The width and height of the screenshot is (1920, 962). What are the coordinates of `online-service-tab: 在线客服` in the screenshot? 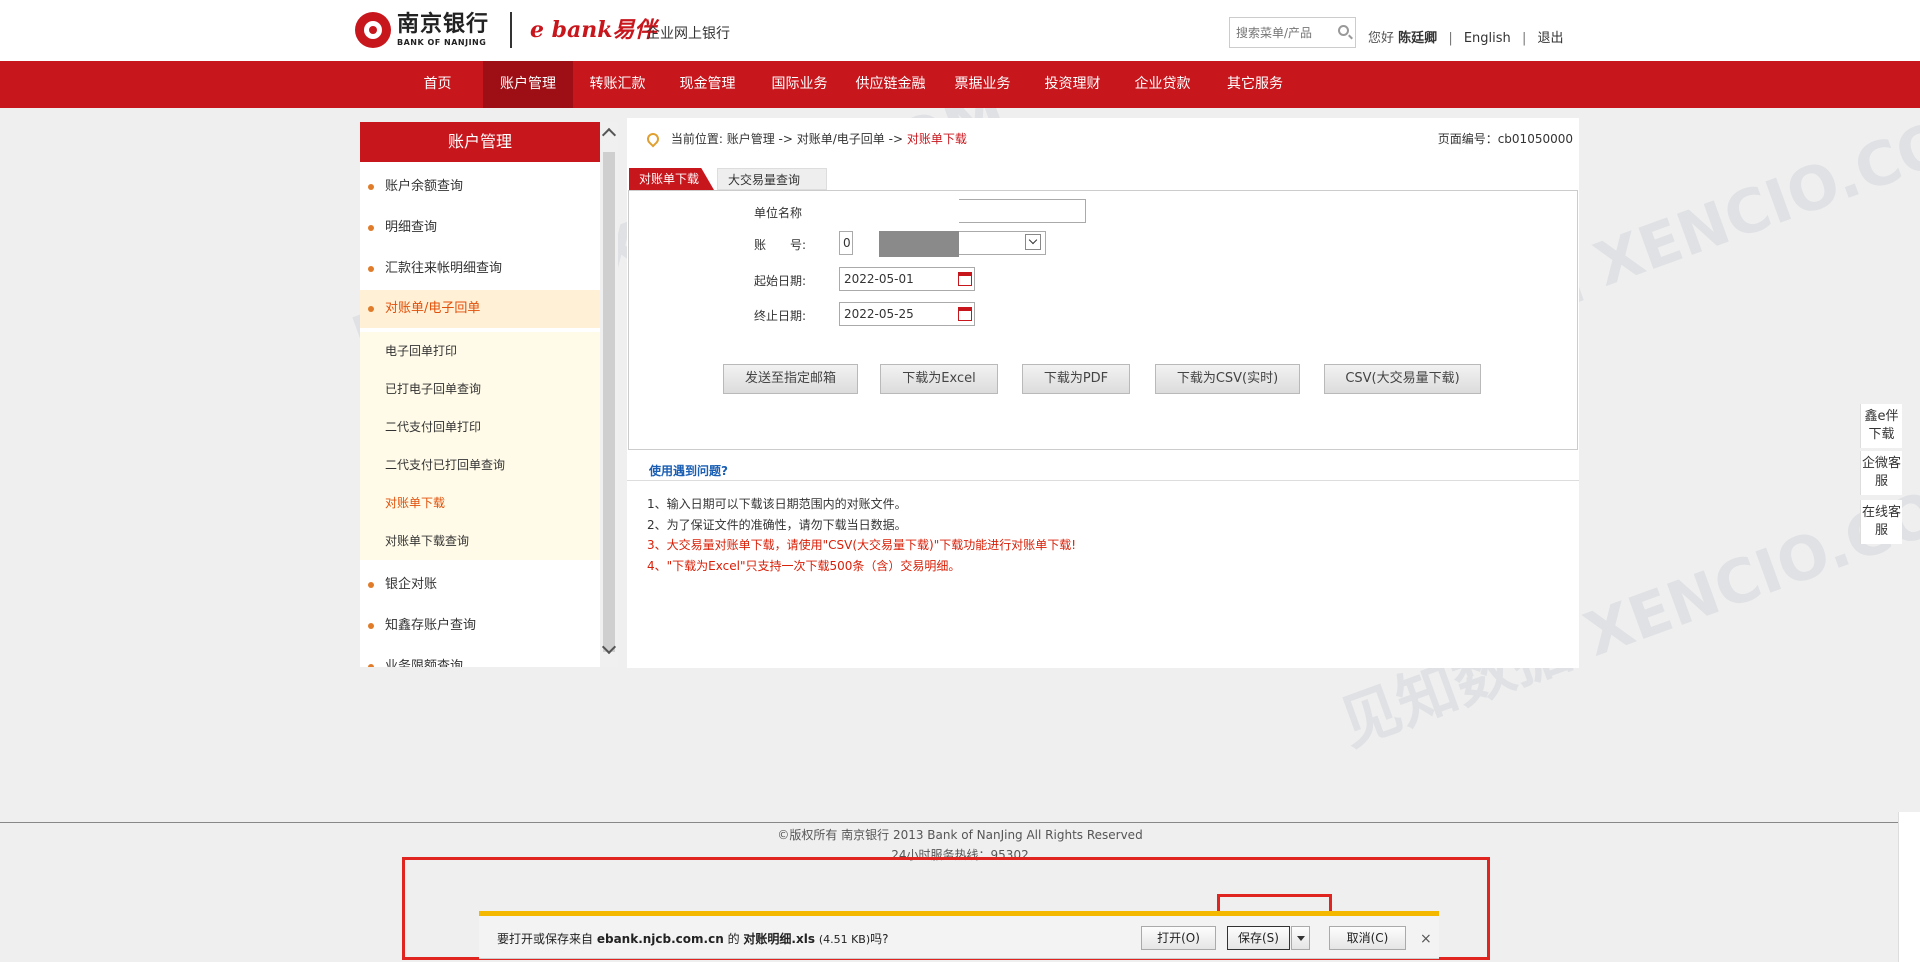 It's located at (1881, 522).